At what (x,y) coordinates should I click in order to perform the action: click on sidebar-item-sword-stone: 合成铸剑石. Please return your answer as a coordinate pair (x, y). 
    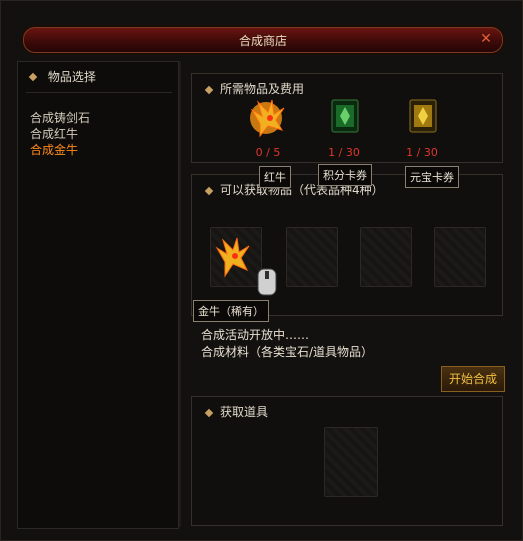
    Looking at the image, I should click on (60, 117).